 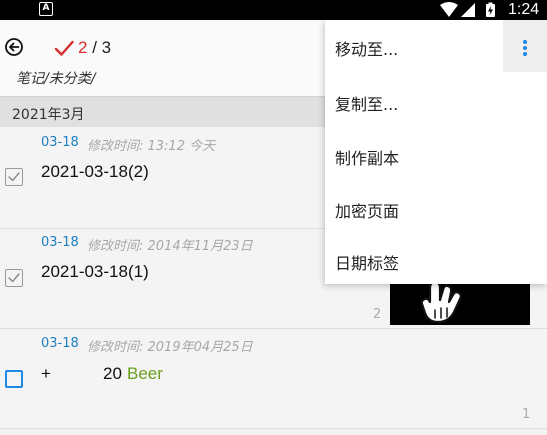 I want to click on hand-pointer-icon, so click(x=441, y=302).